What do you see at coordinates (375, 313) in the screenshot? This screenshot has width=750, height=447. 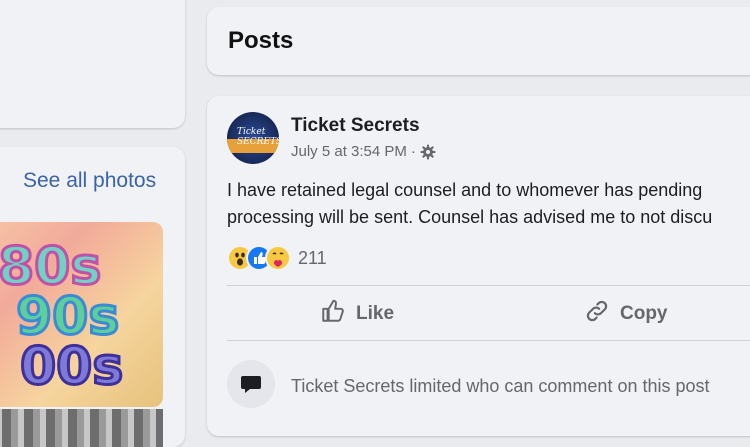 I see `like-button-label: Like` at bounding box center [375, 313].